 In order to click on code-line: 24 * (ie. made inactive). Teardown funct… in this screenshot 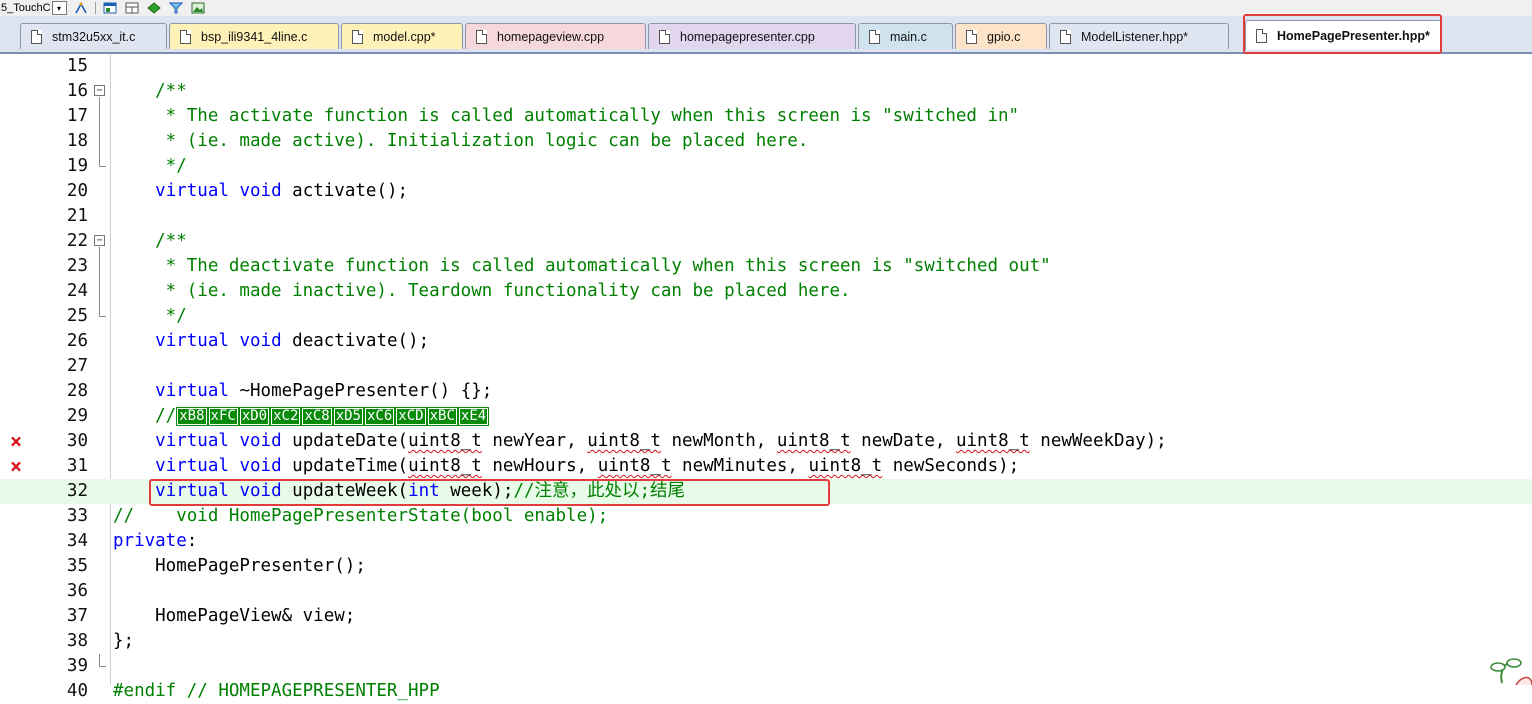, I will do `click(766, 291)`.